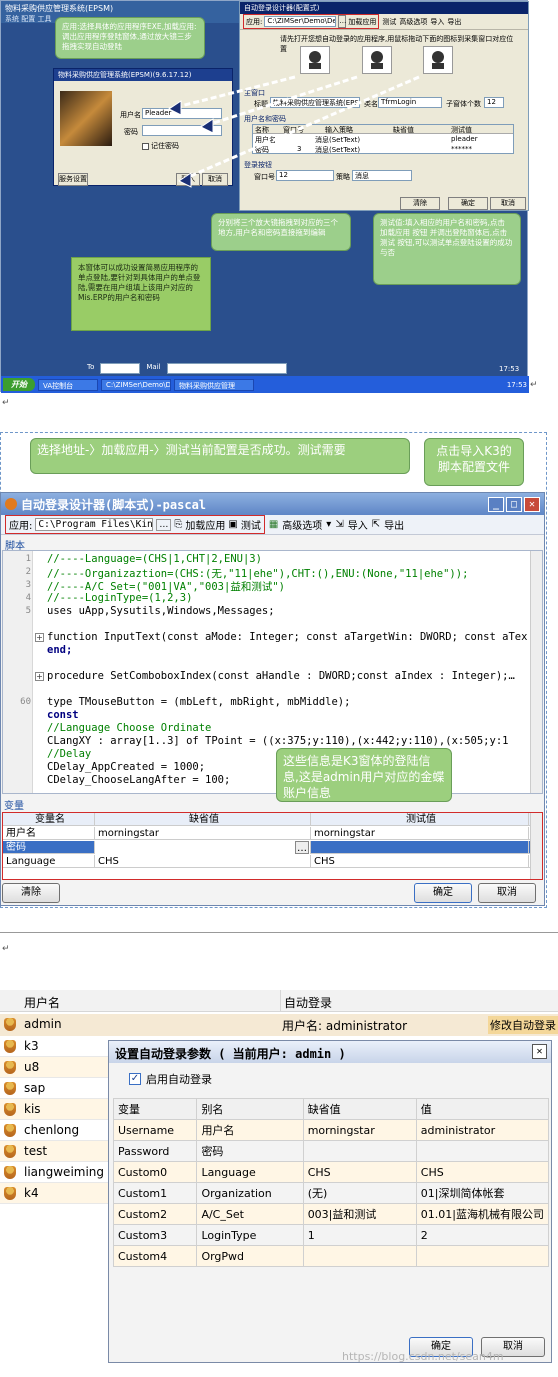 The image size is (558, 1377). I want to click on user-row: k4, so click(55, 1193).